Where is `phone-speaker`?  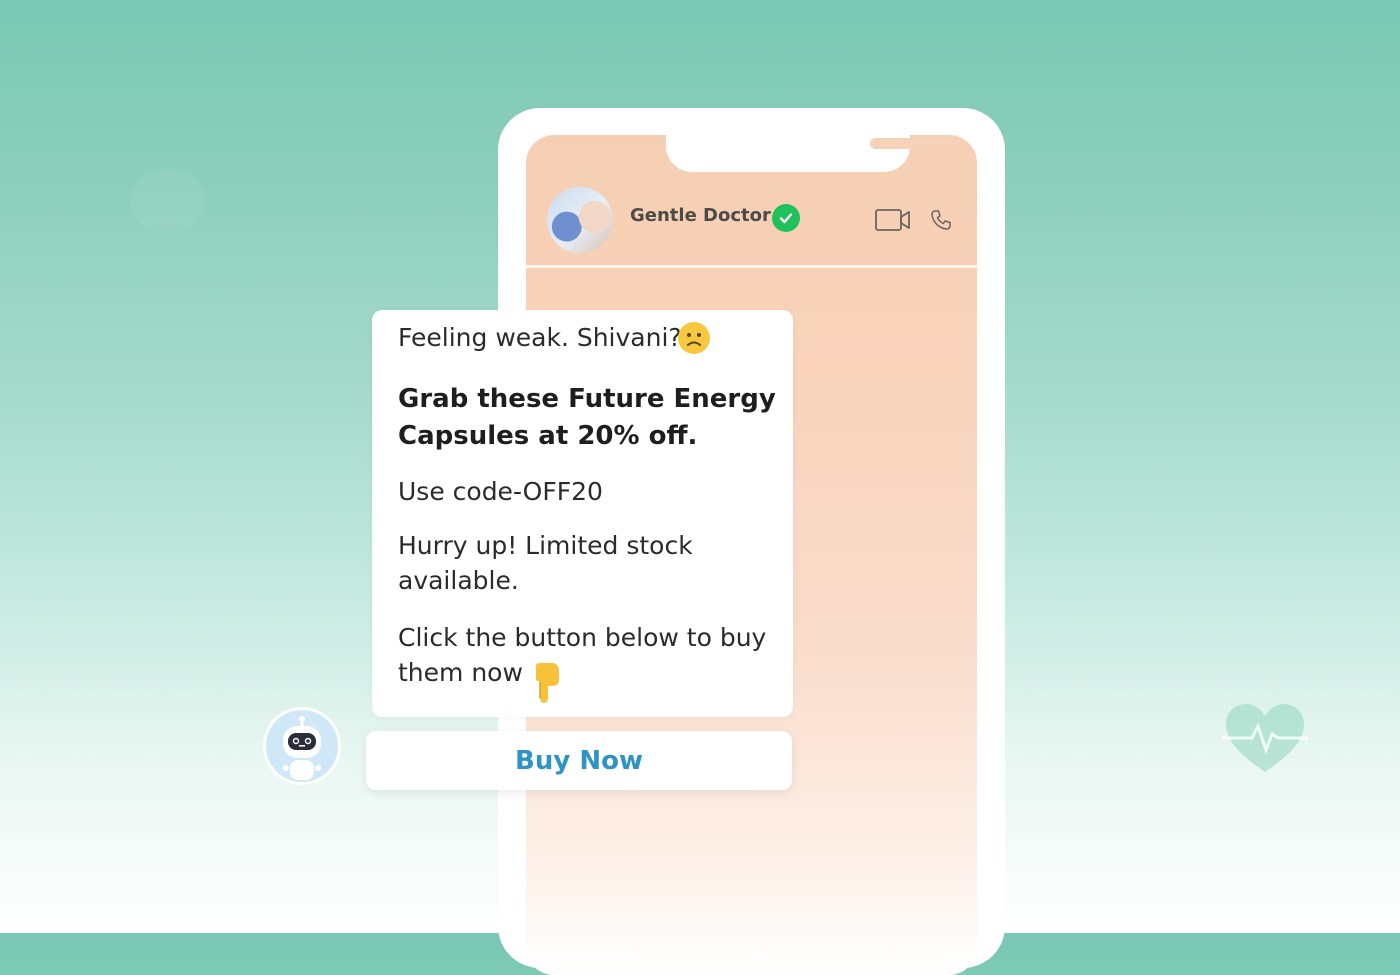 phone-speaker is located at coordinates (918, 143).